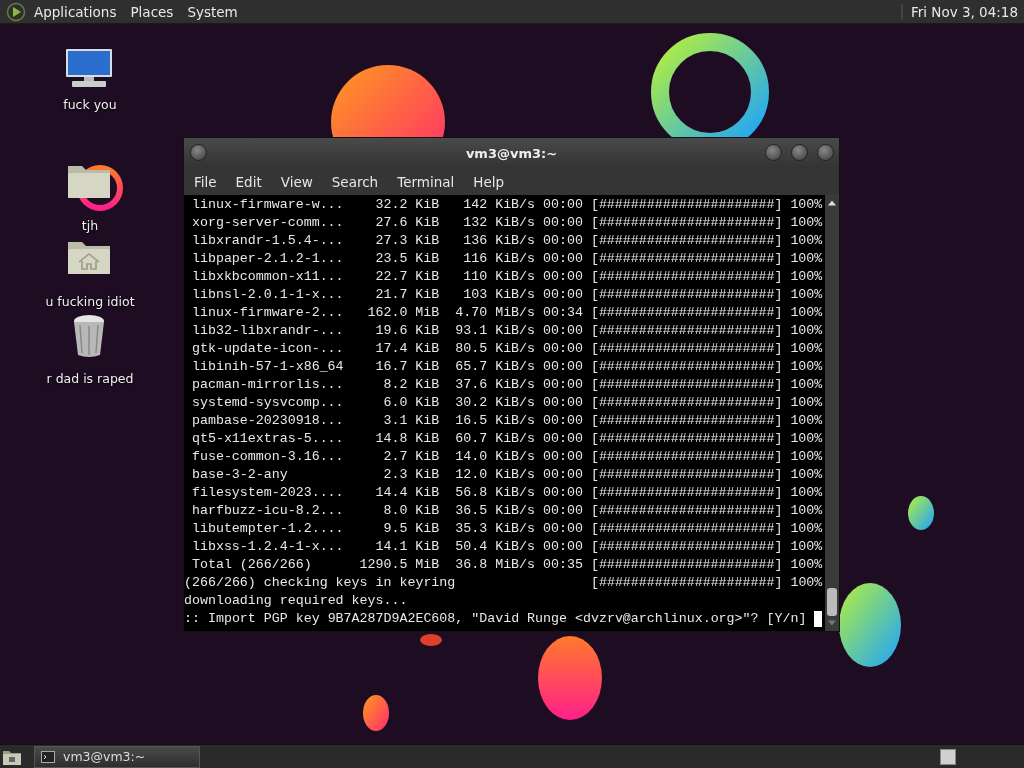 This screenshot has width=1024, height=768. What do you see at coordinates (495, 313) in the screenshot?
I see `download-speed: 4.70 MiB/s` at bounding box center [495, 313].